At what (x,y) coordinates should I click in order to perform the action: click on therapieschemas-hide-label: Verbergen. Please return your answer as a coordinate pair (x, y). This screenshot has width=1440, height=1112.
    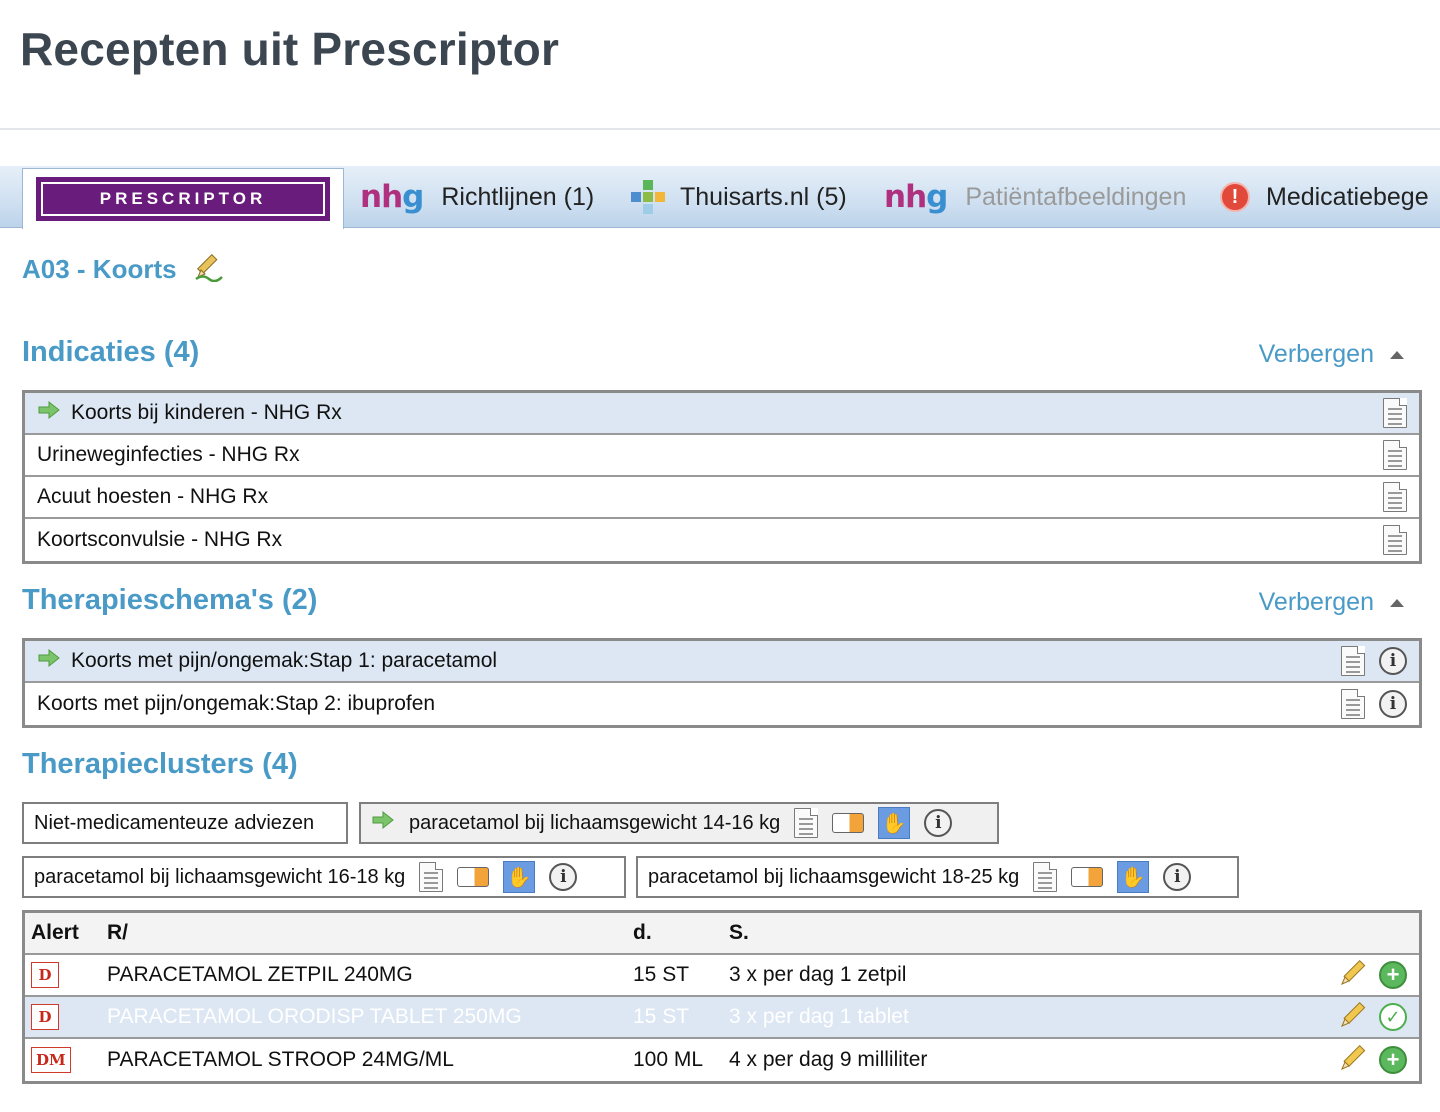
    Looking at the image, I should click on (1316, 602).